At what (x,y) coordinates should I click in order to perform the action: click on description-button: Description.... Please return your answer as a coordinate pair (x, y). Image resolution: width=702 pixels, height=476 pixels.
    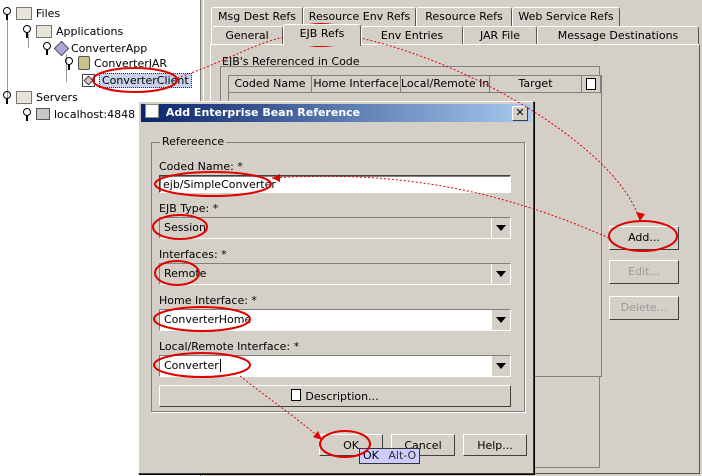
    Looking at the image, I should click on (335, 396).